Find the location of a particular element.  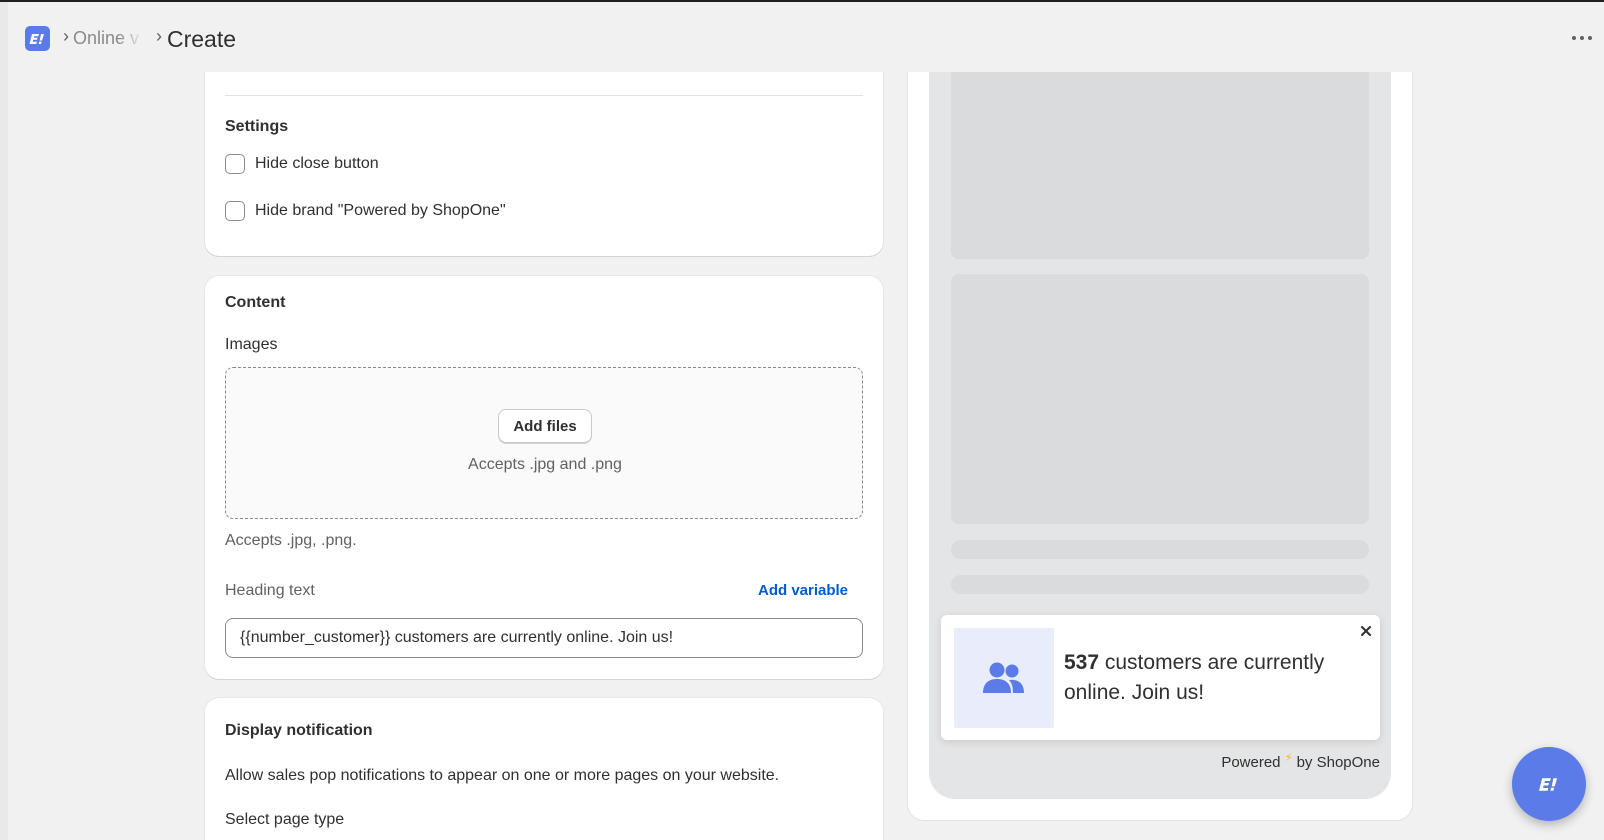

powered-suffix: by ShopOne is located at coordinates (1338, 762).